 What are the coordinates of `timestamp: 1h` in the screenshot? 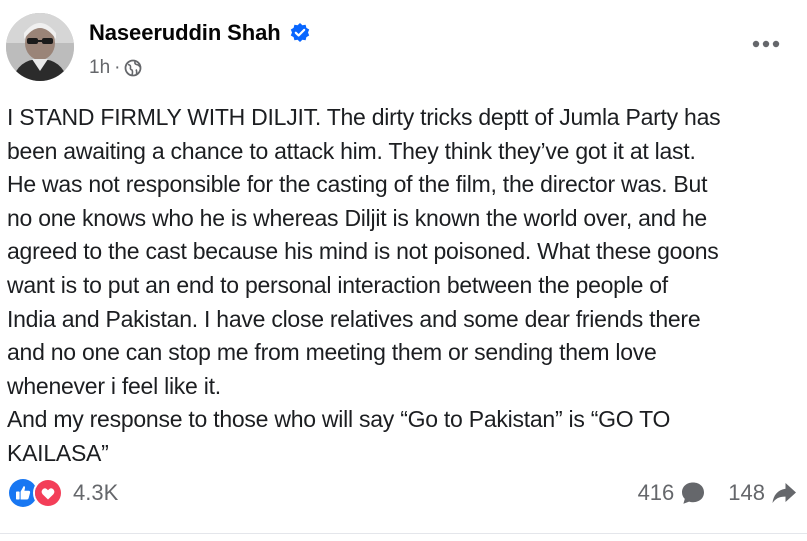 It's located at (99, 68).